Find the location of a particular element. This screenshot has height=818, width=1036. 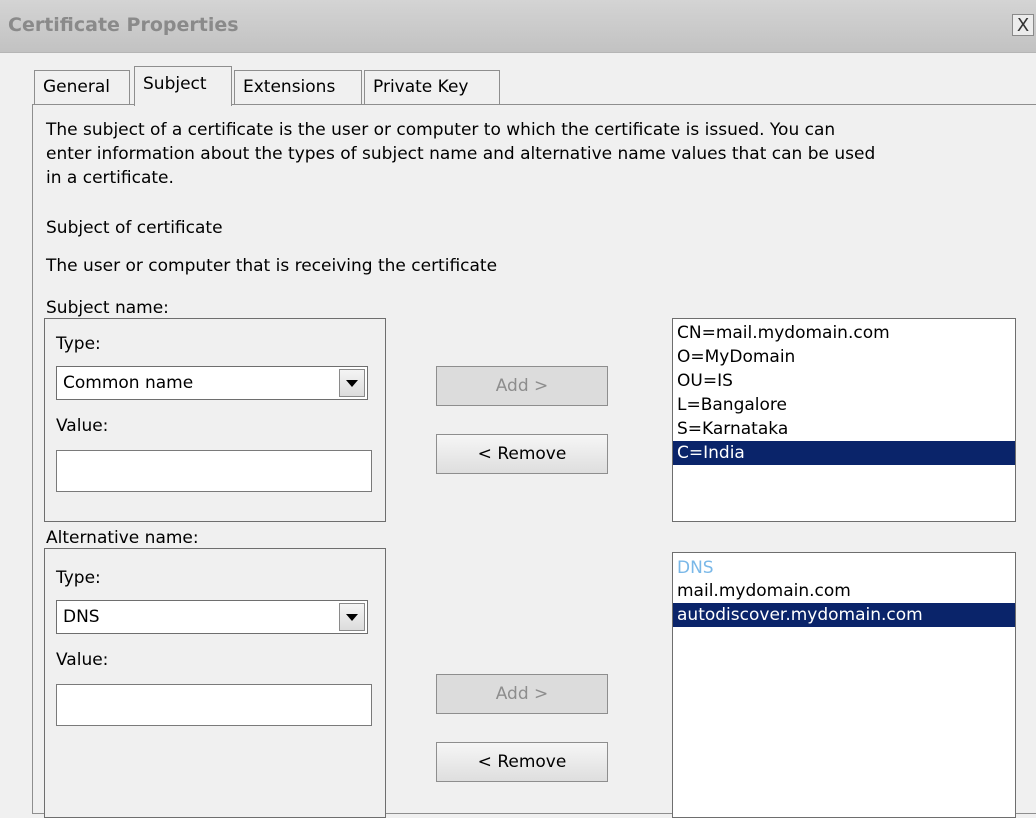

list-item: mail.mydomain.com is located at coordinates (844, 591).